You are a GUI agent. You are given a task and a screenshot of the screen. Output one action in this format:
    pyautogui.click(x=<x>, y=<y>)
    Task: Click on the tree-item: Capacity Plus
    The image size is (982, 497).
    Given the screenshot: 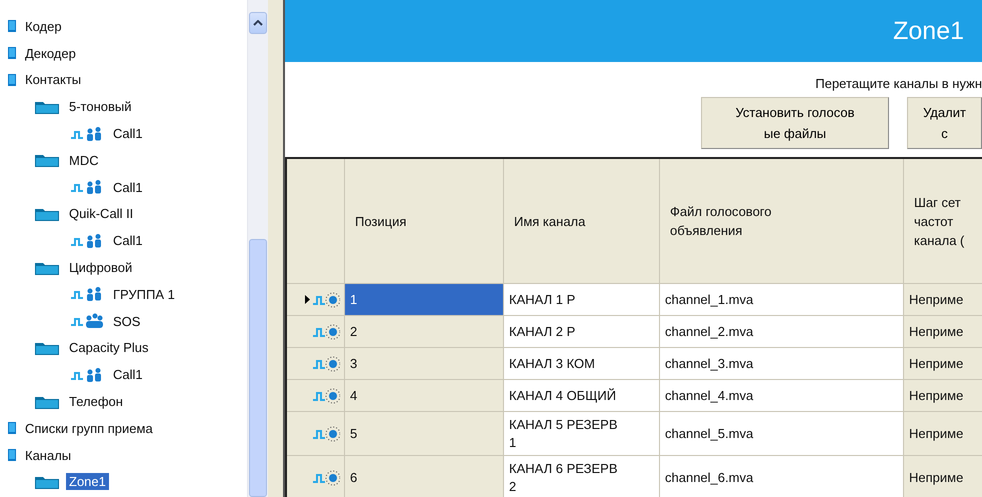 What is the action you would take?
    pyautogui.click(x=109, y=347)
    